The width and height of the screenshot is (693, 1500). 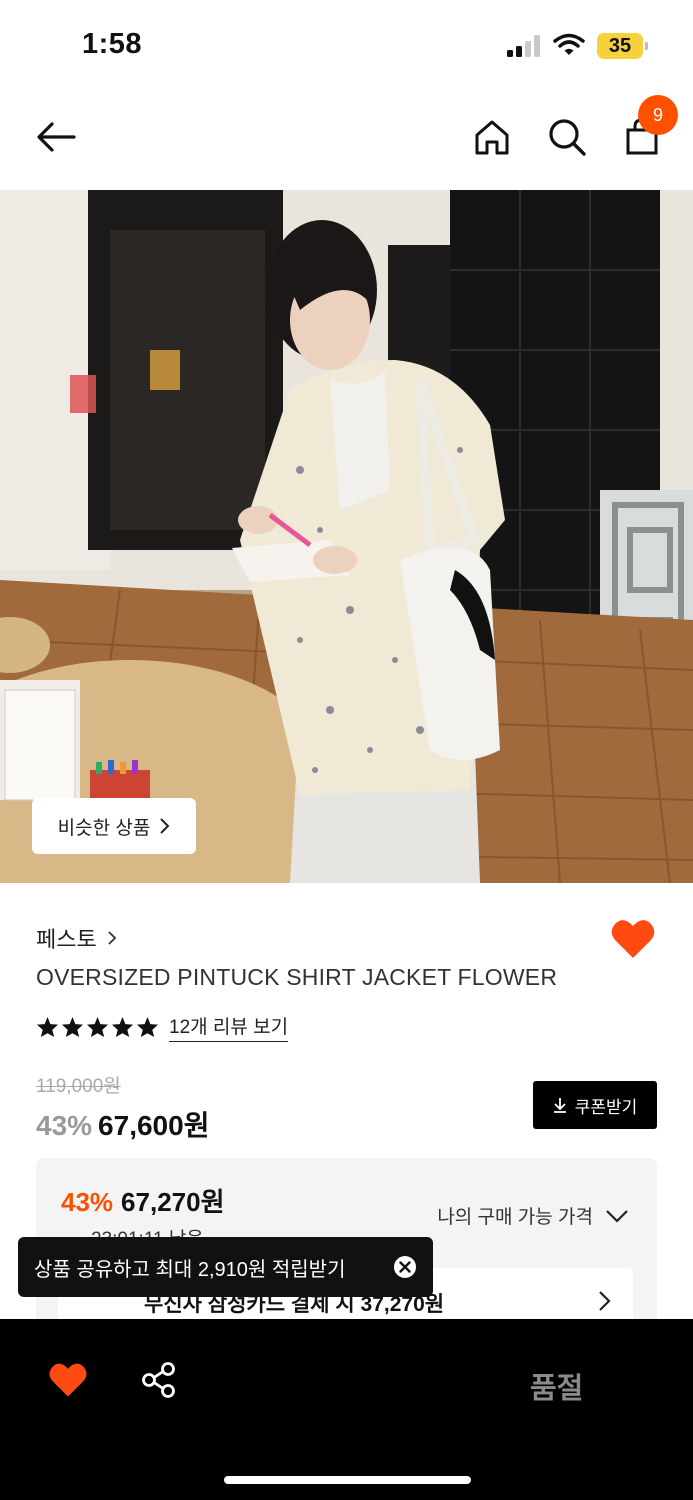 I want to click on home-indicator, so click(x=347, y=1480).